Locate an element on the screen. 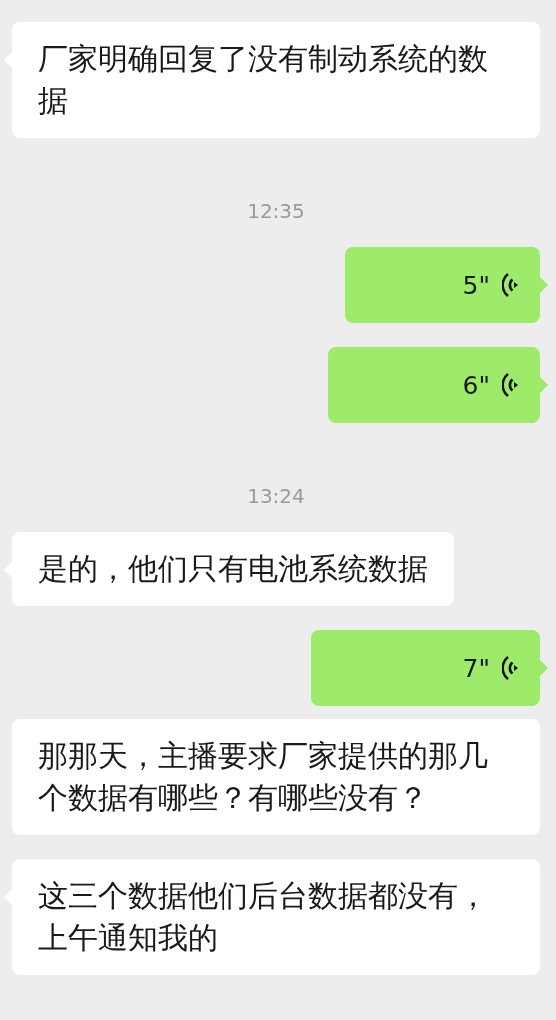 Image resolution: width=556 pixels, height=1020 pixels. message-text: 是的，他们只有电池系统数据 is located at coordinates (233, 568).